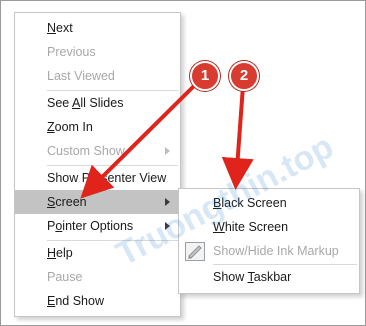 The width and height of the screenshot is (366, 326). I want to click on annotation-badge-1: 1, so click(205, 76).